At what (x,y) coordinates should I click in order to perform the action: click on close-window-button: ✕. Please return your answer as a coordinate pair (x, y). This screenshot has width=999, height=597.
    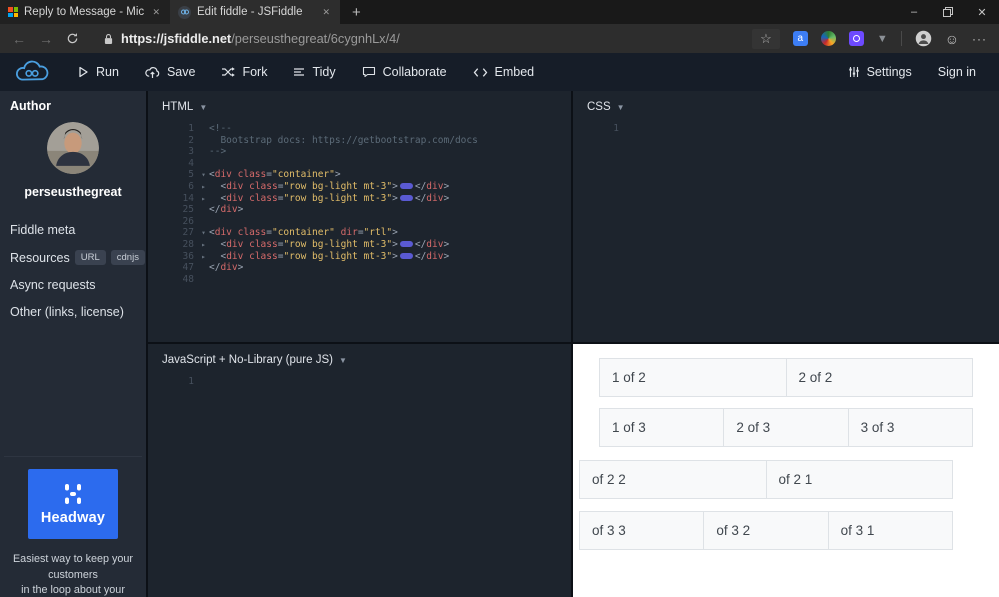
    Looking at the image, I should click on (982, 12).